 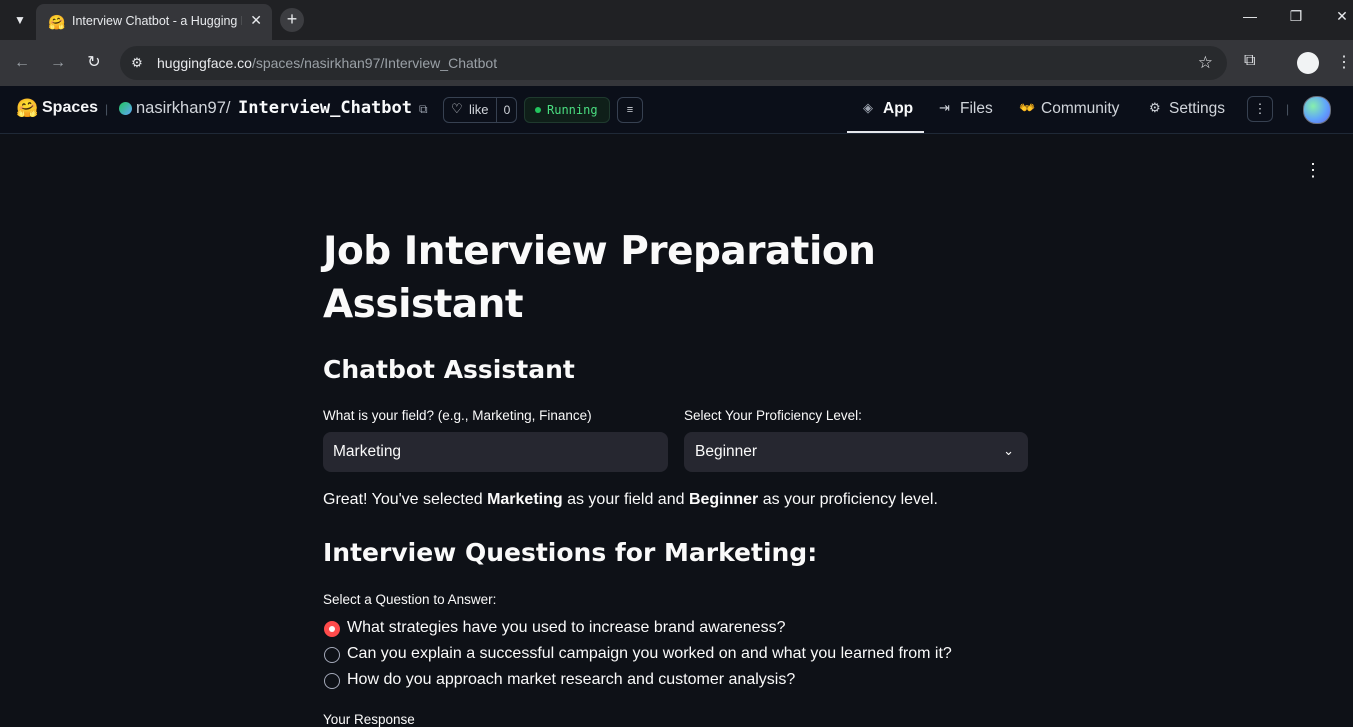 I want to click on chevron-down-icon: ⌄, so click(x=1008, y=450).